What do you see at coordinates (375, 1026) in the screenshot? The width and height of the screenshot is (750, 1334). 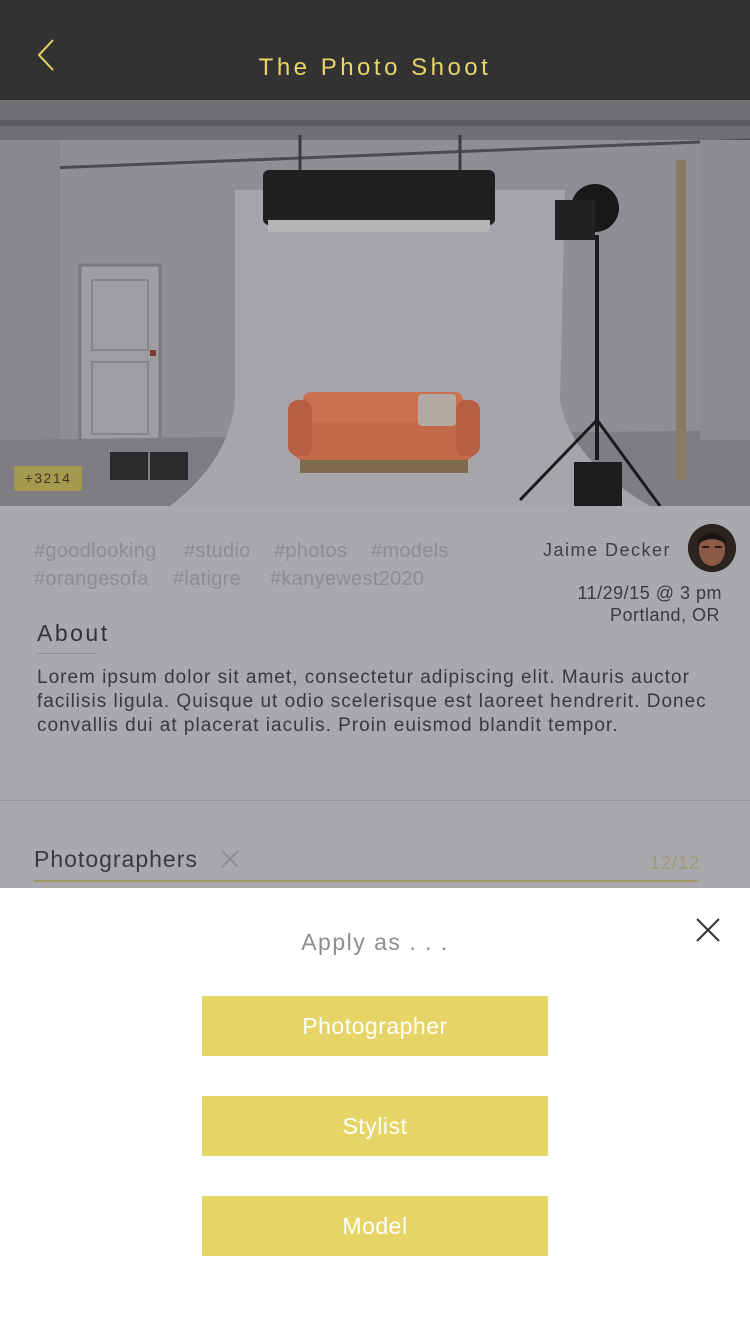 I see `apply-photographer-button: Photographer` at bounding box center [375, 1026].